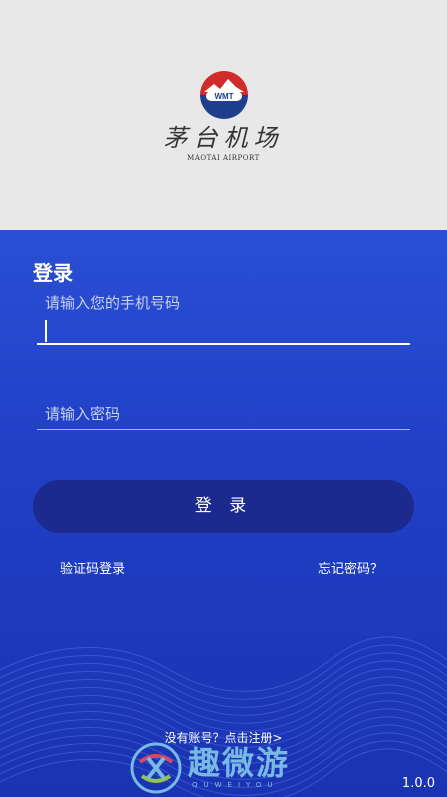 This screenshot has height=797, width=447. I want to click on phone-placeholder: 请输入您的手机号码, so click(113, 303).